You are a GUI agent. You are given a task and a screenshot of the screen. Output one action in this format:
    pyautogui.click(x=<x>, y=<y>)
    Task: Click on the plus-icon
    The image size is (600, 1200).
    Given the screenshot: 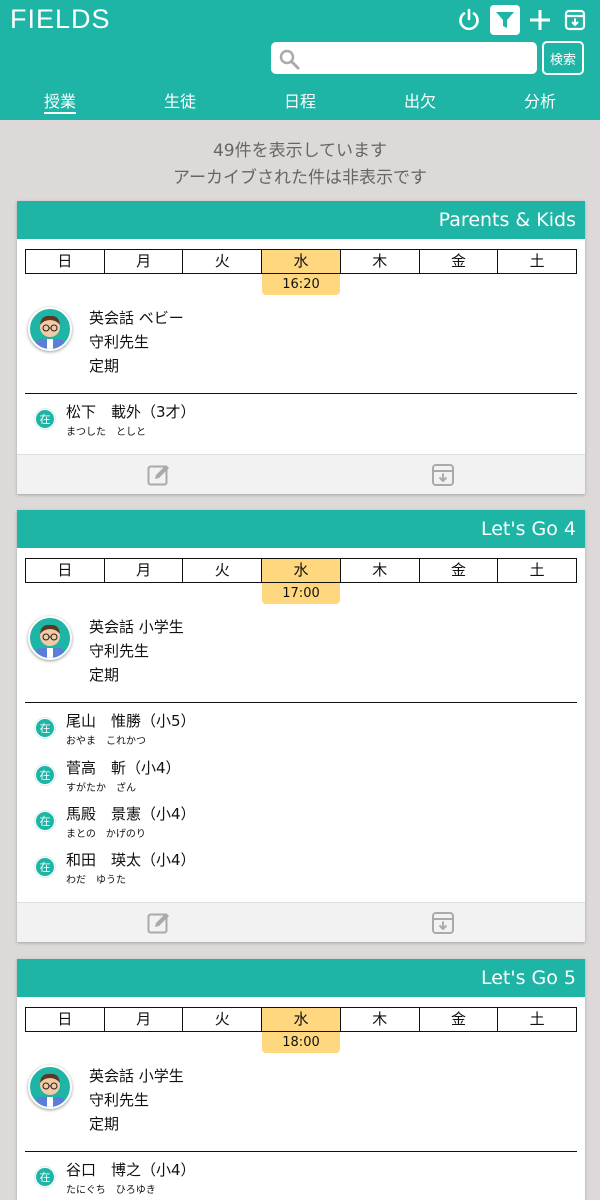 What is the action you would take?
    pyautogui.click(x=540, y=20)
    